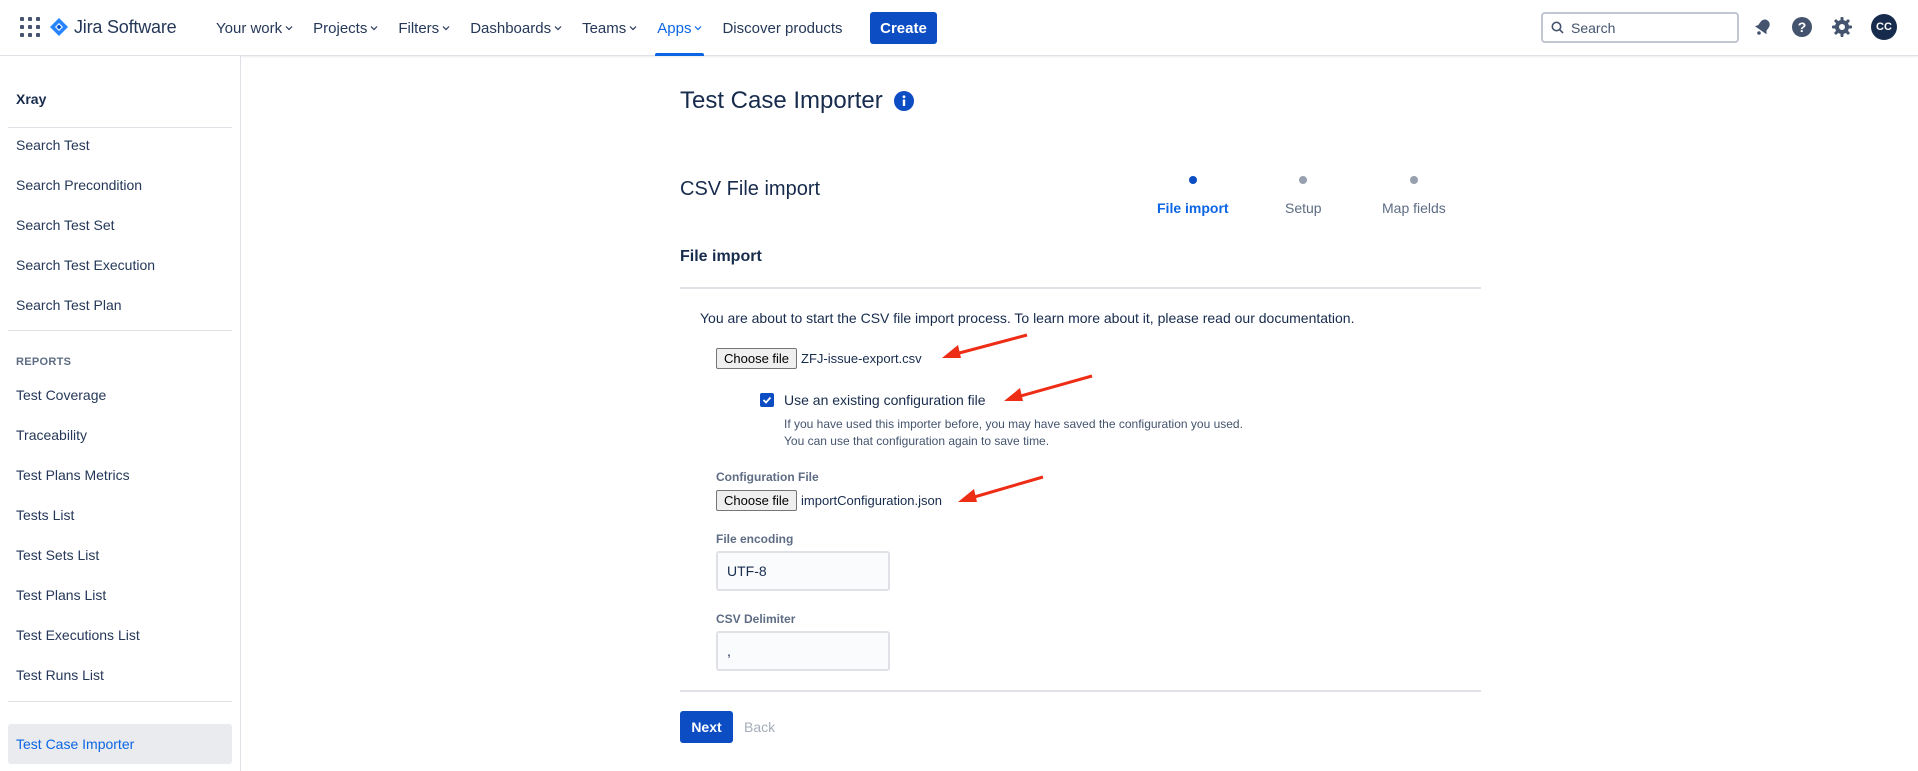 This screenshot has width=1918, height=771. What do you see at coordinates (51, 435) in the screenshot?
I see `sidebar-item-traceability: Traceability` at bounding box center [51, 435].